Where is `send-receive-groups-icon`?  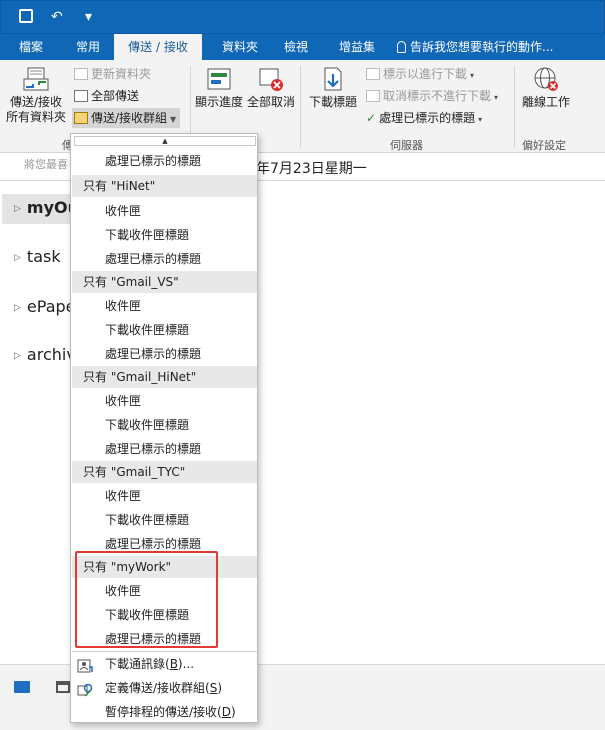
send-receive-groups-icon is located at coordinates (81, 118).